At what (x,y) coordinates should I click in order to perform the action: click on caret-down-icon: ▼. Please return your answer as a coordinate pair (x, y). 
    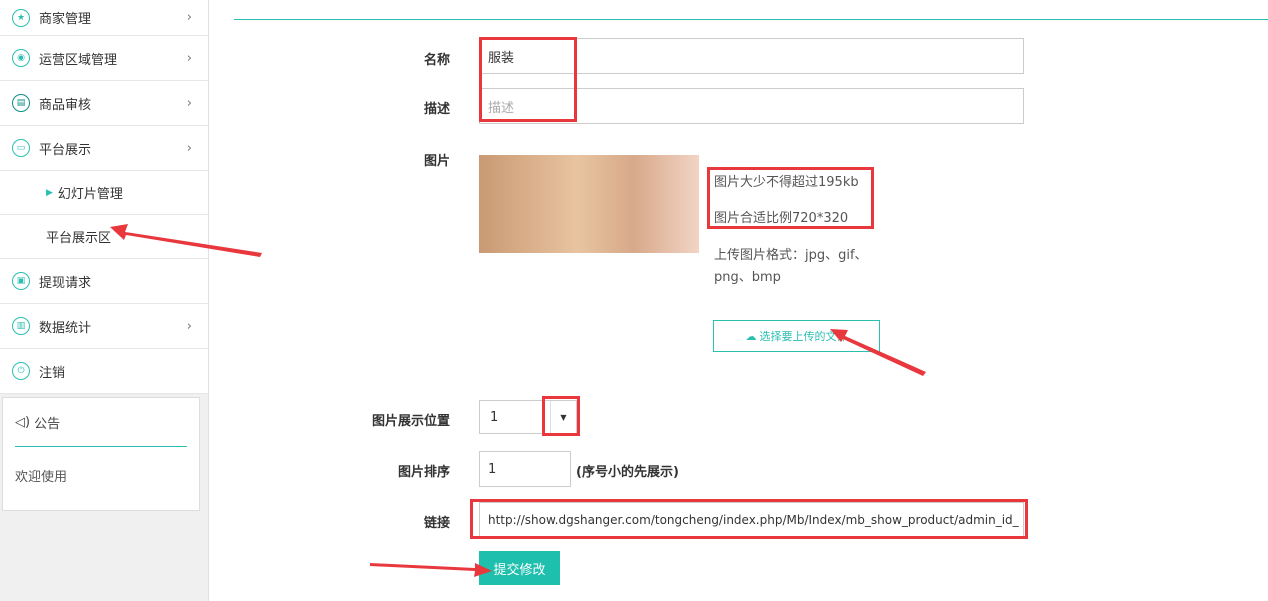
    Looking at the image, I should click on (563, 417).